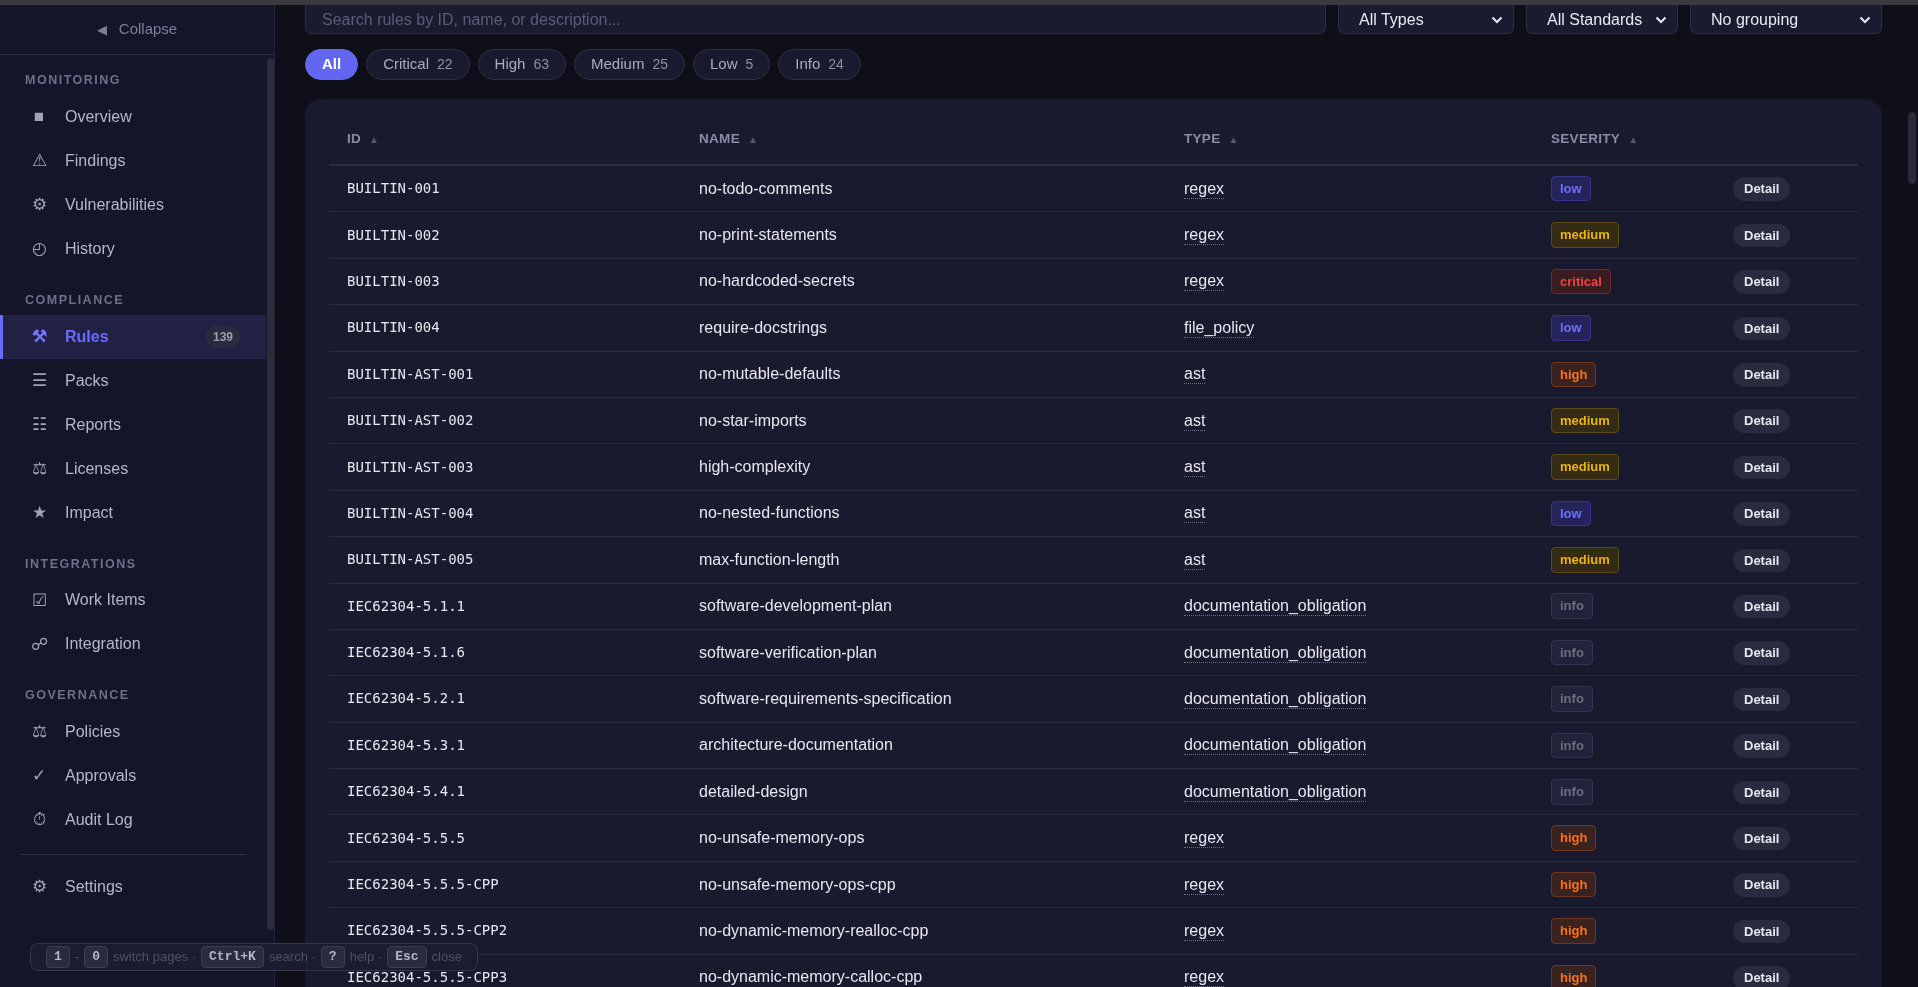 Image resolution: width=1918 pixels, height=987 pixels. What do you see at coordinates (133, 600) in the screenshot?
I see `sidebar-item: ☑ Work Items` at bounding box center [133, 600].